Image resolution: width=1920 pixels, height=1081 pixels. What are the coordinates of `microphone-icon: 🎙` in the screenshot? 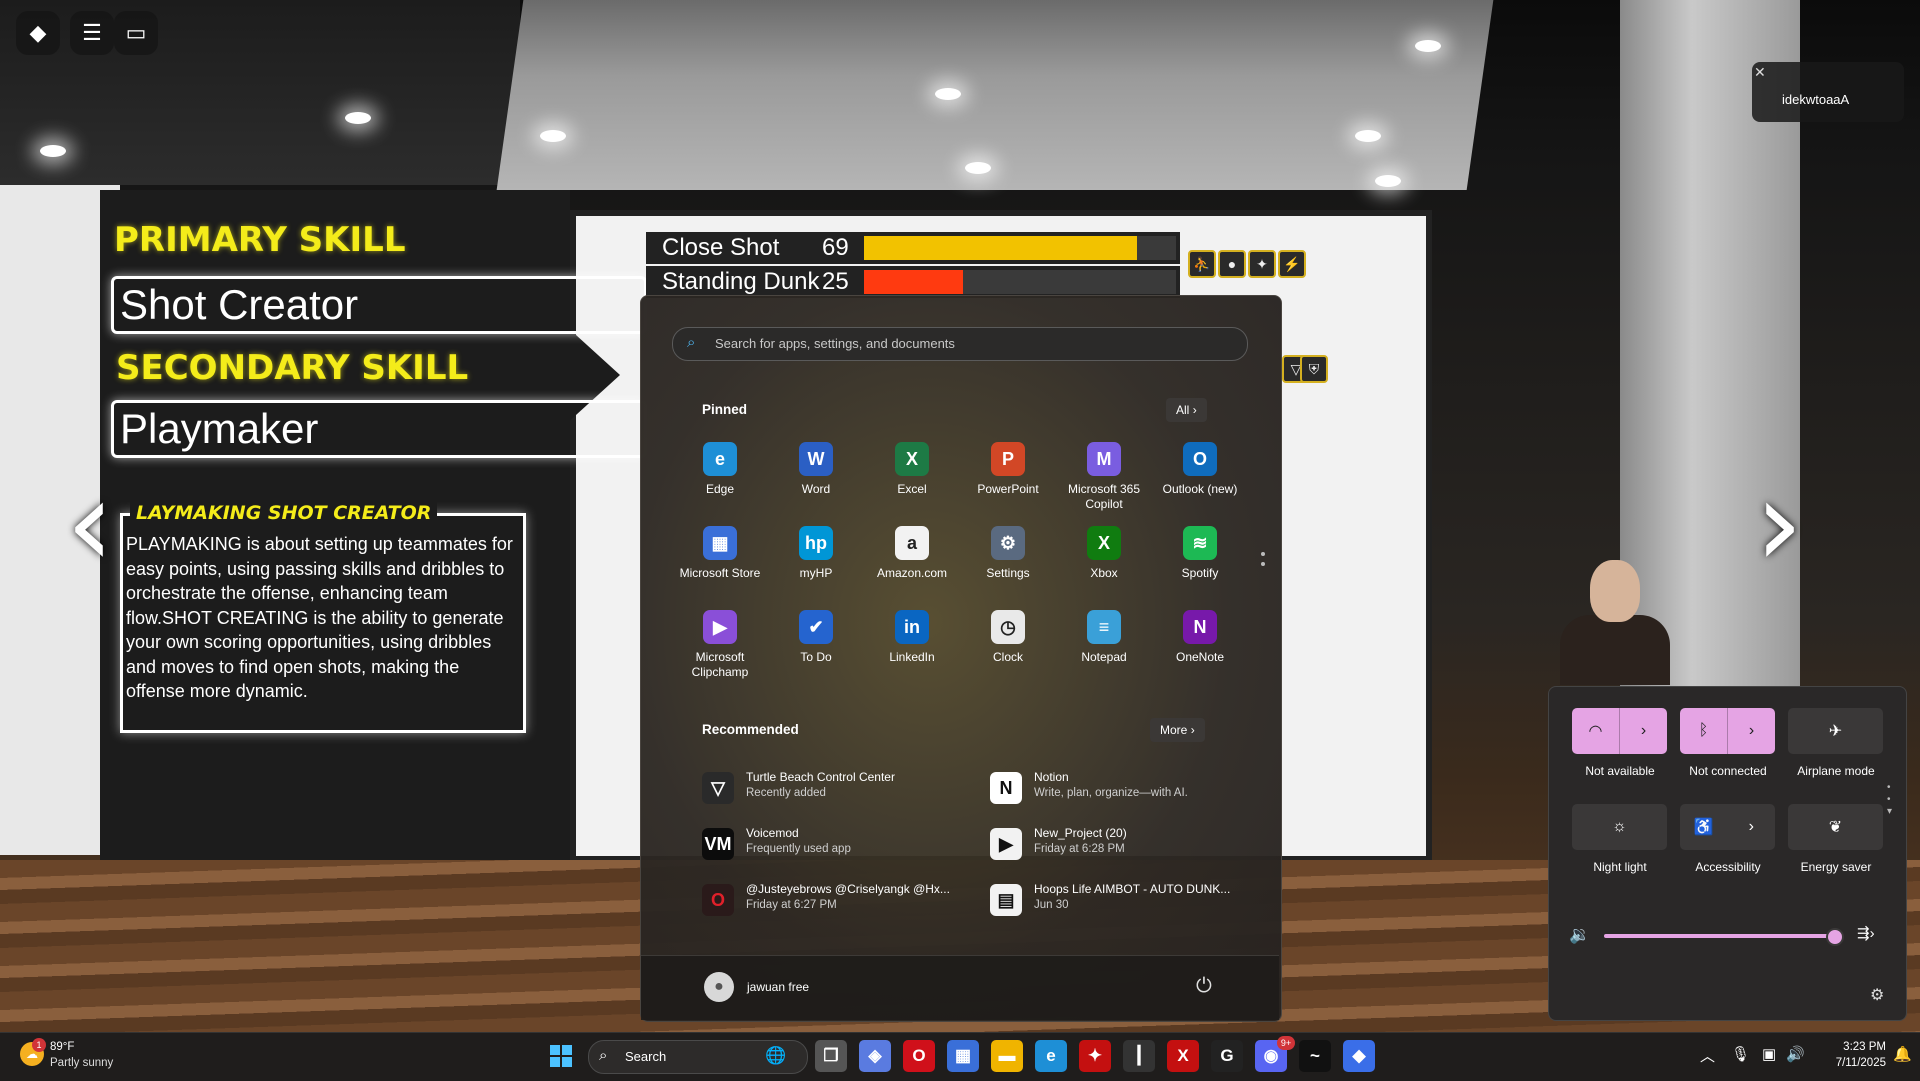 It's located at (1740, 1054).